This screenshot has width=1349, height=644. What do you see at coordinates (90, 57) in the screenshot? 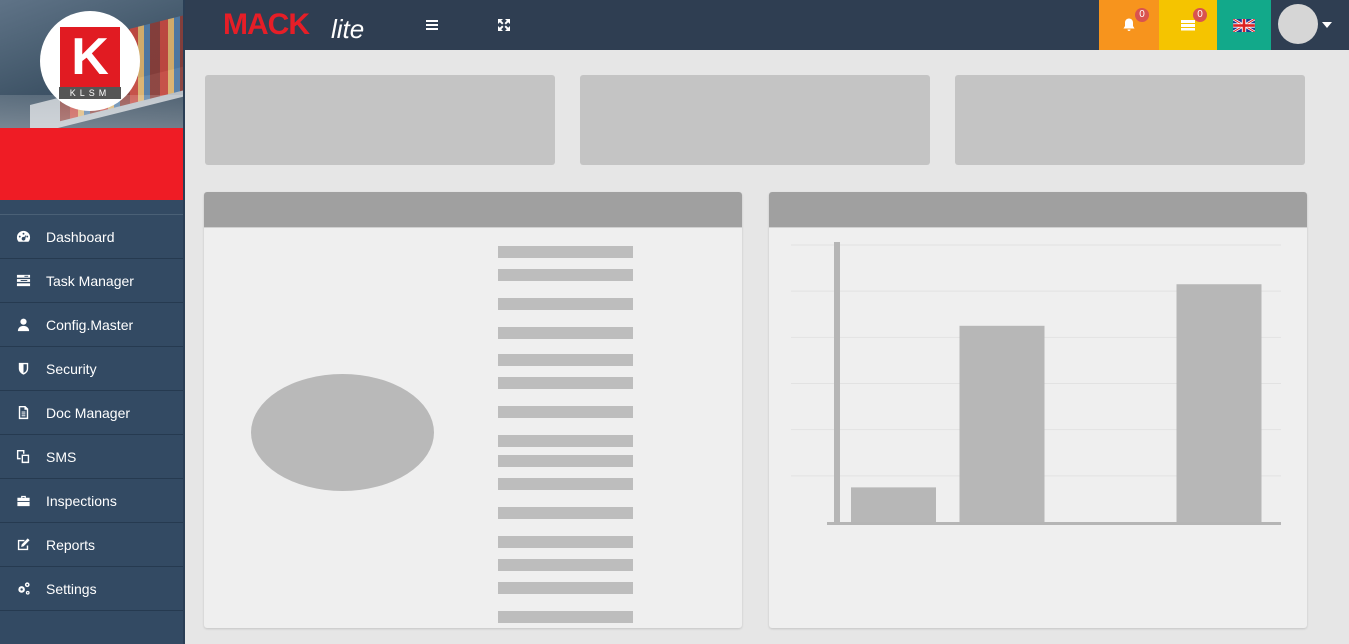
I see `logo-letter: K` at bounding box center [90, 57].